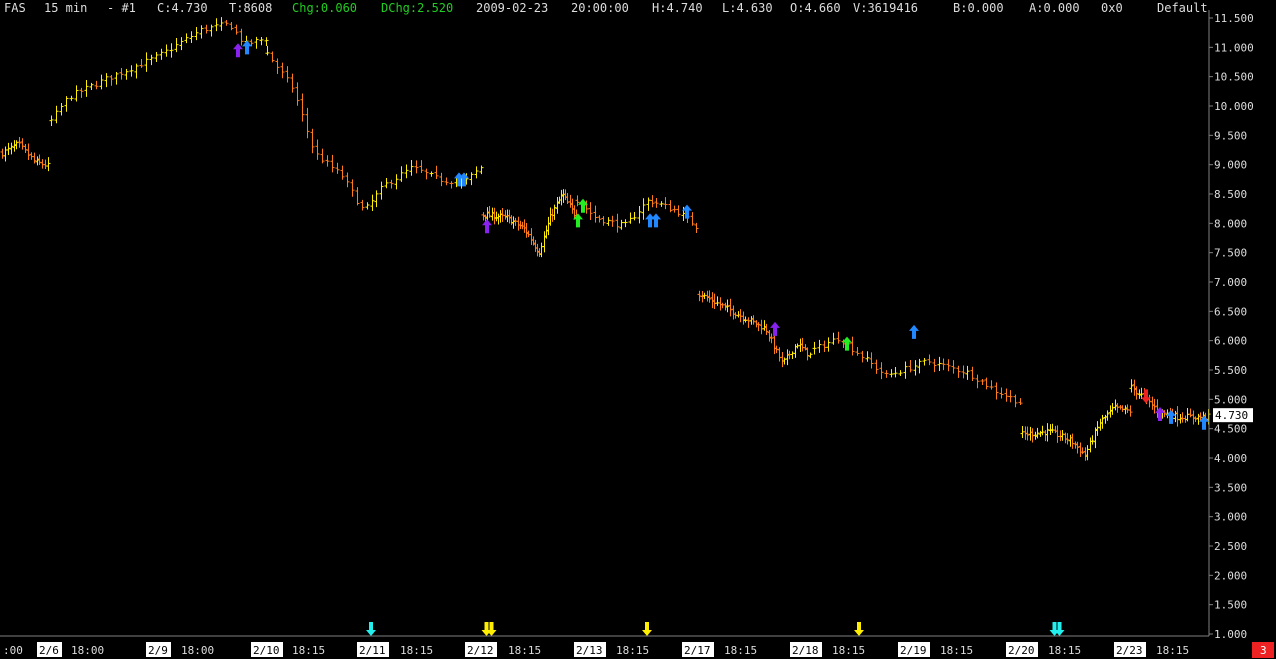 This screenshot has width=1276, height=659. Describe the element at coordinates (1230, 311) in the screenshot. I see `price-tick-label: 6.500` at that location.